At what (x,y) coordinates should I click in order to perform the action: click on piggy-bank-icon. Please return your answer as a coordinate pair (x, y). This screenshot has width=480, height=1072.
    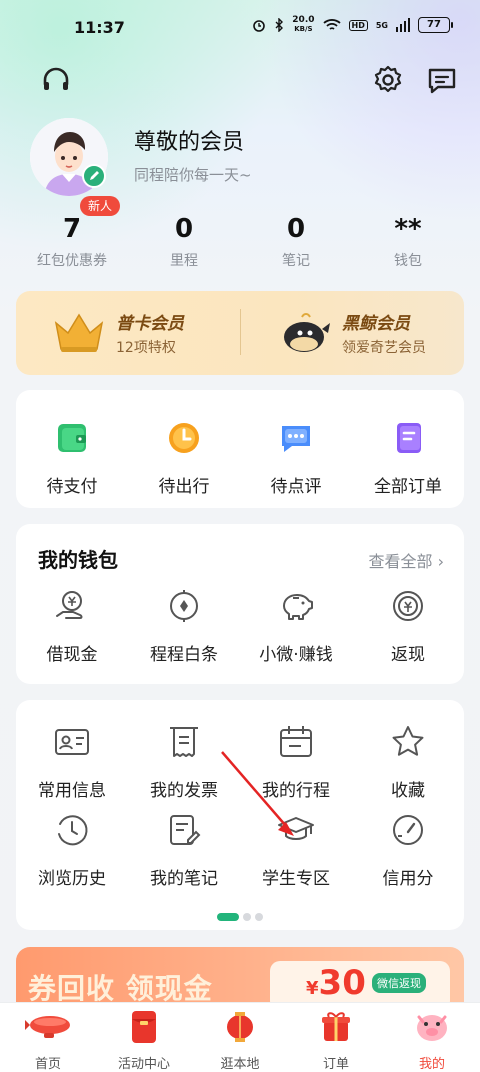
    Looking at the image, I should click on (298, 607).